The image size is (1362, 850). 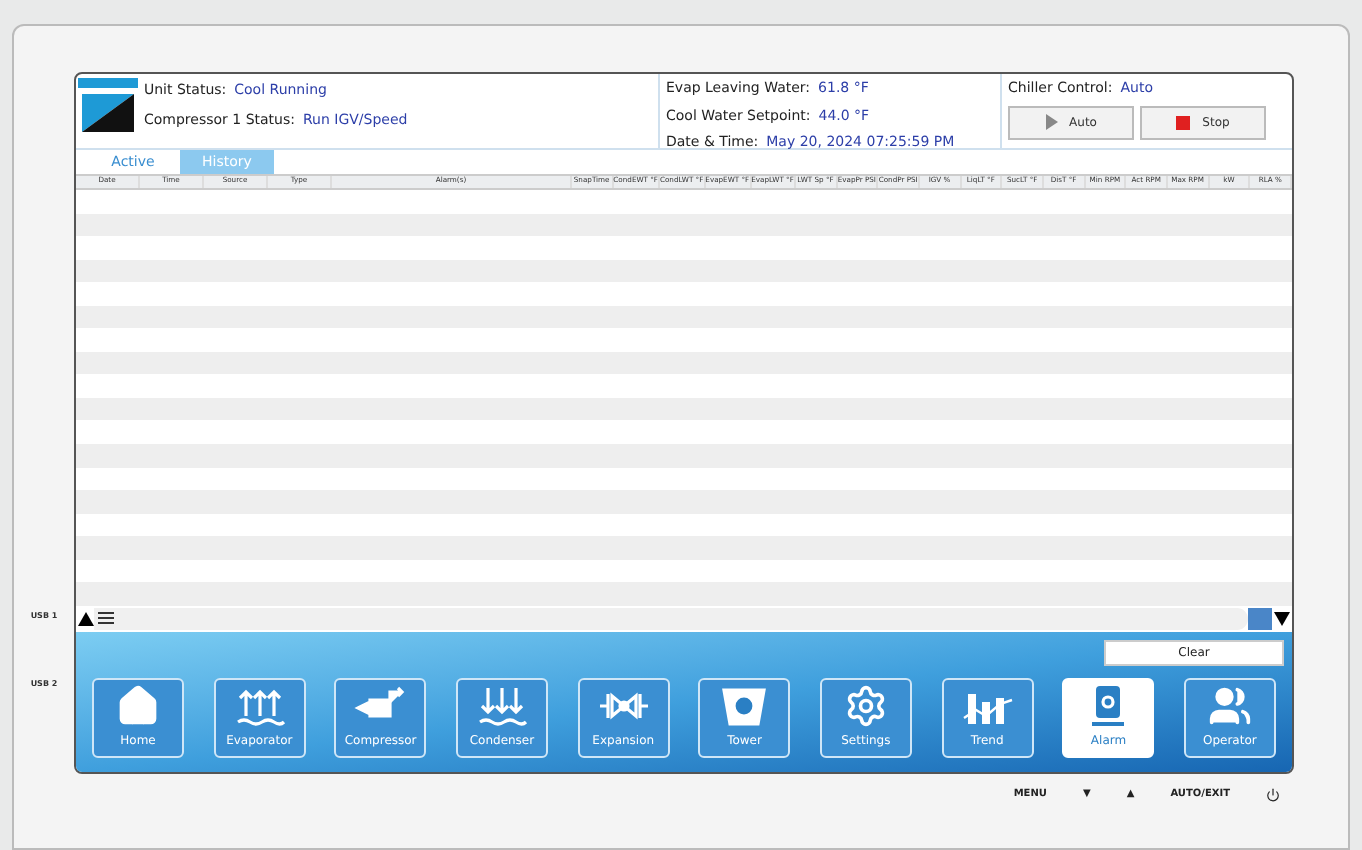 I want to click on rising-arrows-icon, so click(x=259, y=706).